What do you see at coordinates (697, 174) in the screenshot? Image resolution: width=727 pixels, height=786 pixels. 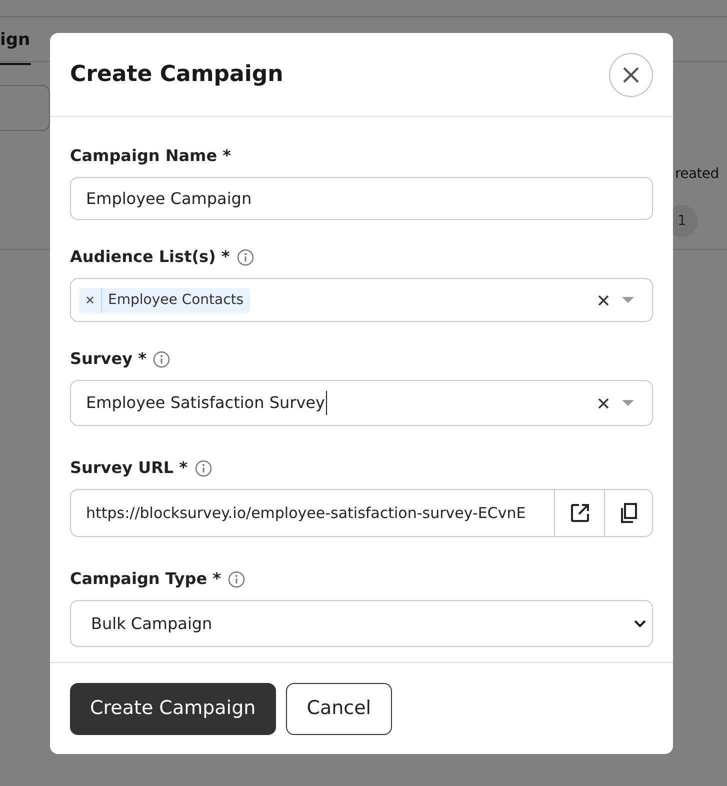 I see `column-header: reated` at bounding box center [697, 174].